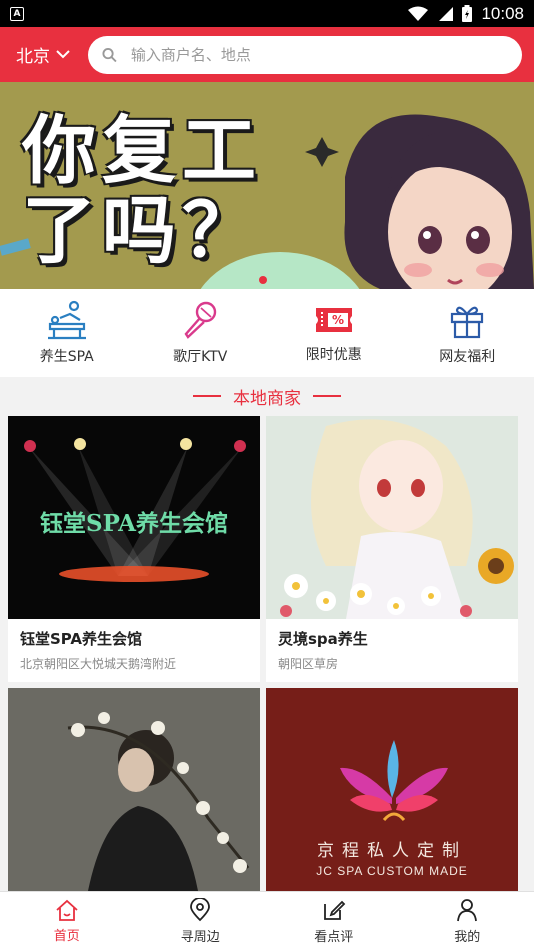 This screenshot has width=534, height=950. What do you see at coordinates (418, 13) in the screenshot?
I see `wifi-icon` at bounding box center [418, 13].